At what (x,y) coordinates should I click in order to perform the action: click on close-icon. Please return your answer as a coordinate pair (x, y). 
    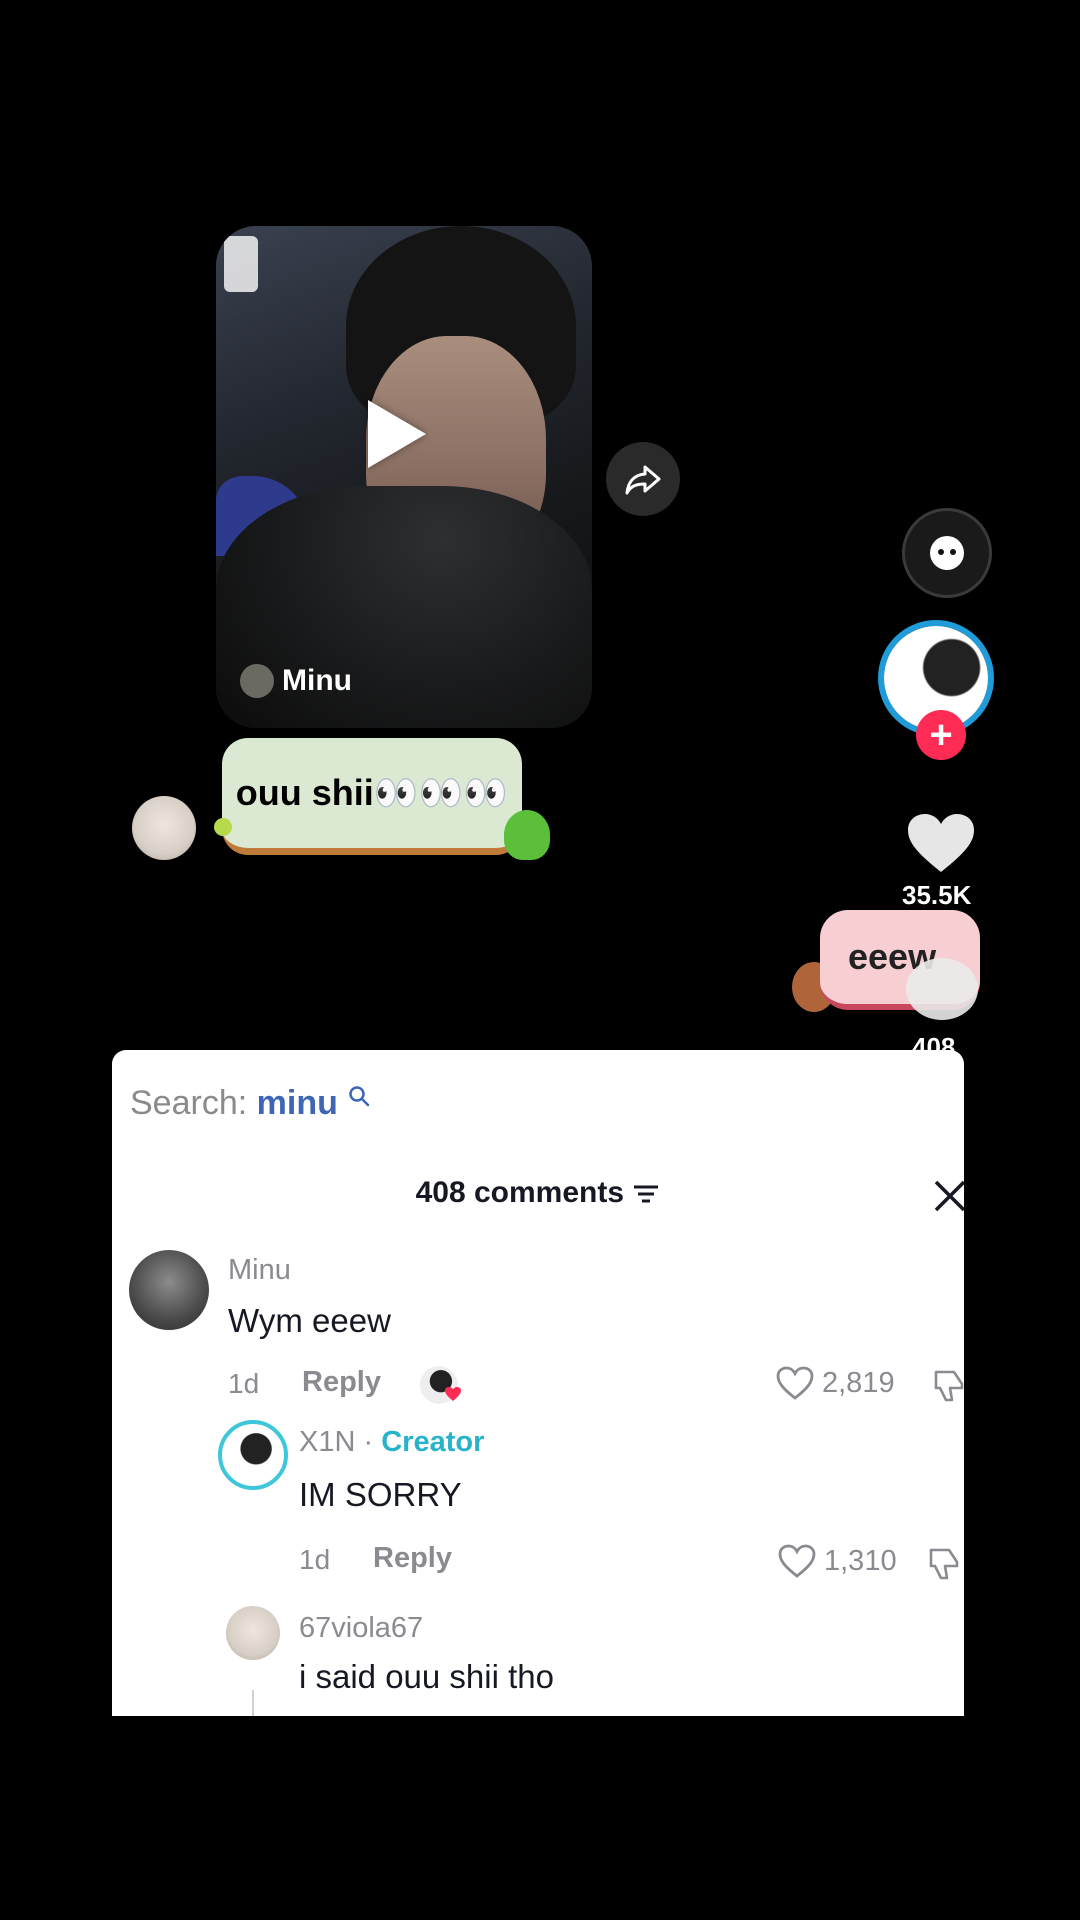
    Looking at the image, I should click on (947, 1196).